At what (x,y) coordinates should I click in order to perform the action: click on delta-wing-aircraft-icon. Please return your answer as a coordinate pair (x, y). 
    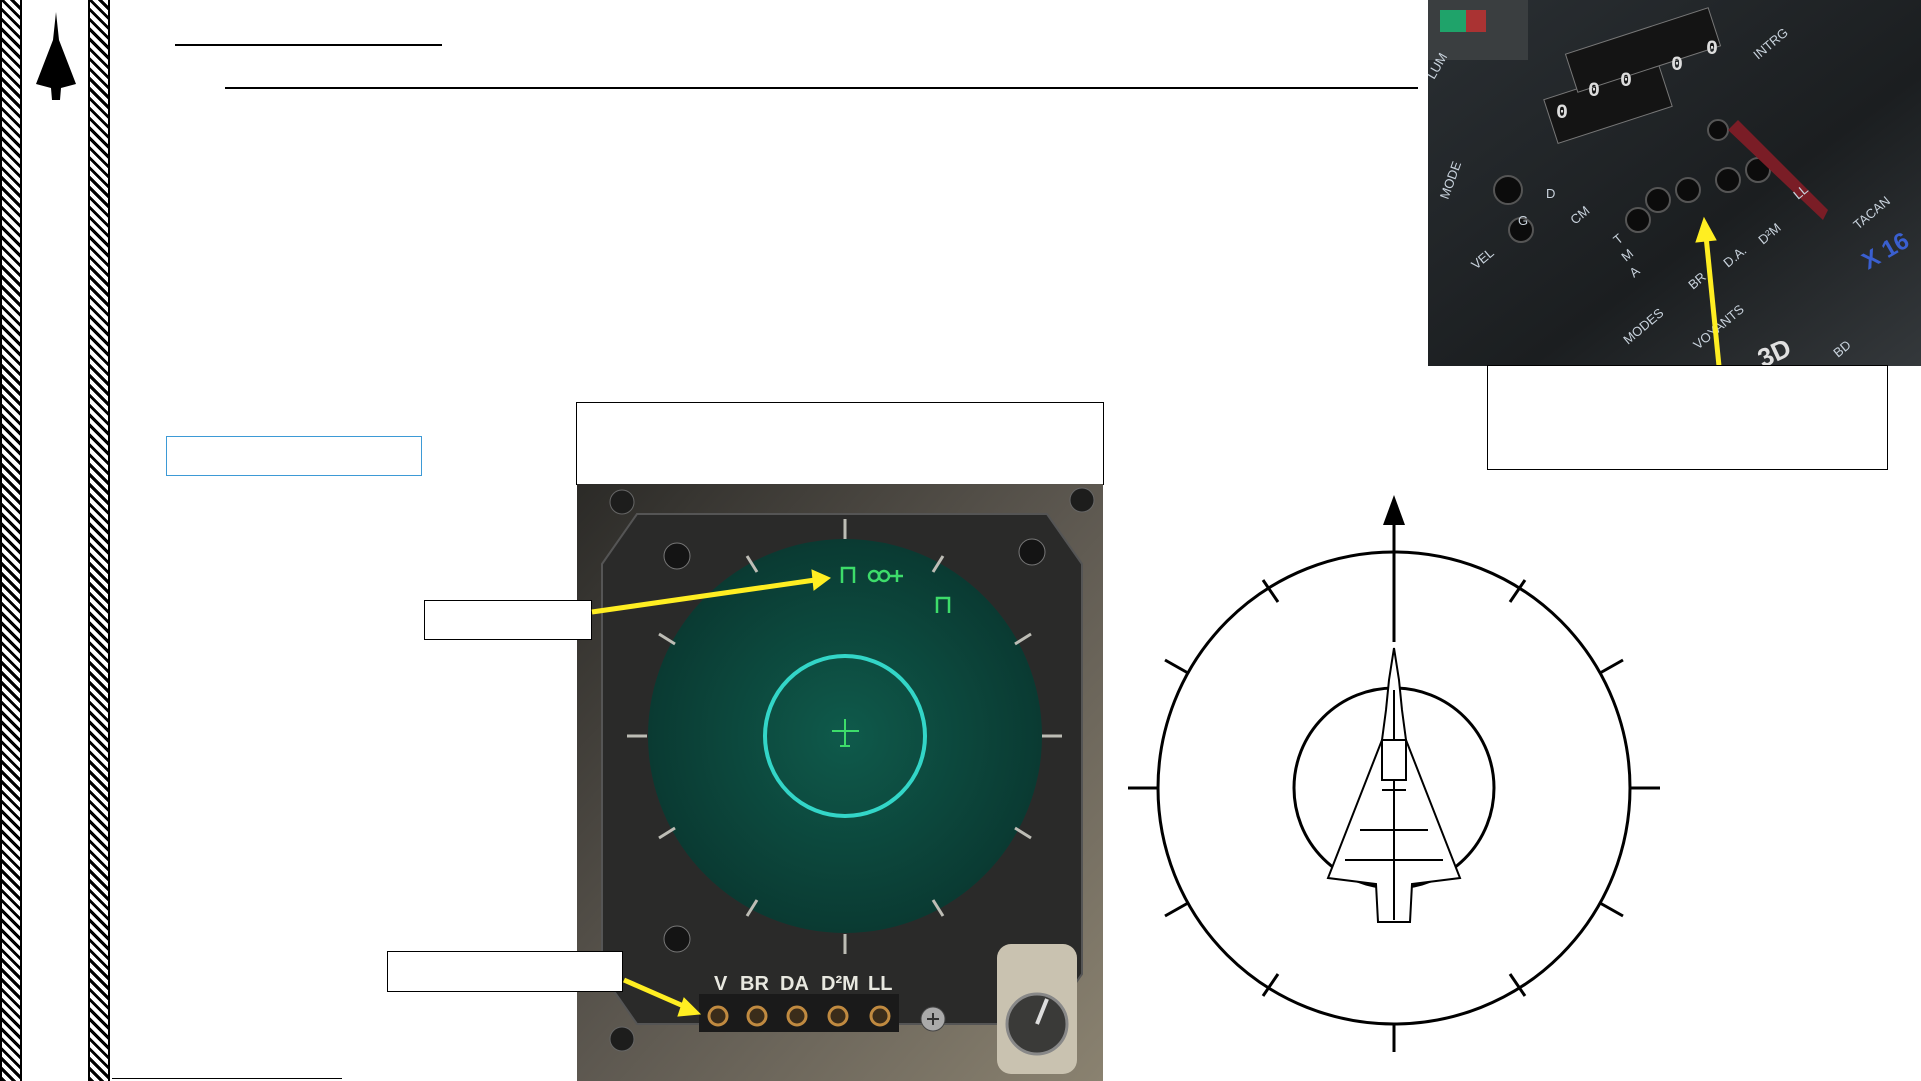
    Looking at the image, I should click on (56, 56).